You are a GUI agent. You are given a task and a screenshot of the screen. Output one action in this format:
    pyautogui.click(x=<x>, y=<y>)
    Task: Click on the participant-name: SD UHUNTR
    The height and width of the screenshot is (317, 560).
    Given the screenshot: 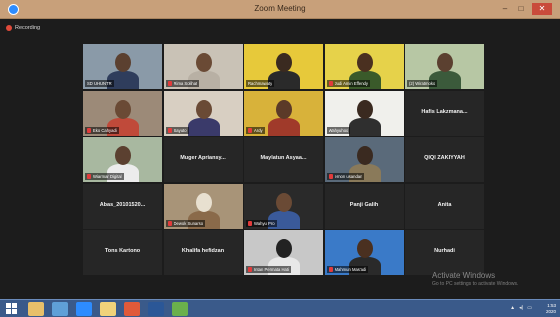 What is the action you would take?
    pyautogui.click(x=99, y=83)
    